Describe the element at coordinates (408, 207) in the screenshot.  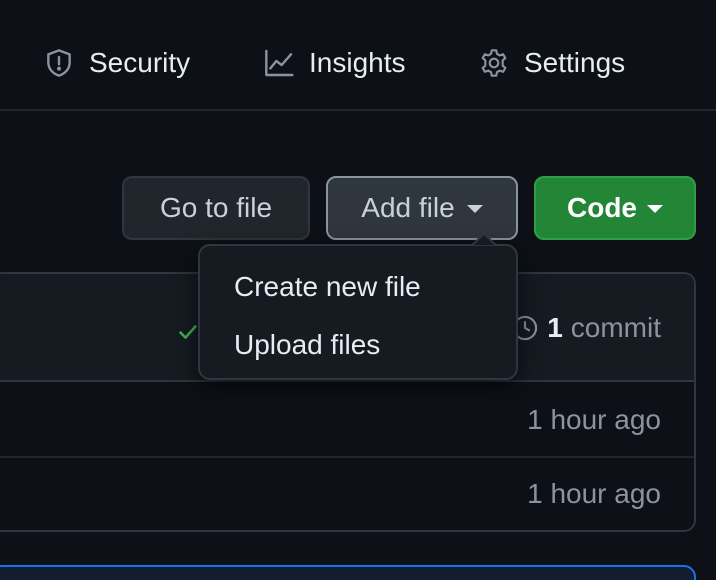
I see `add-file-label: Add file` at that location.